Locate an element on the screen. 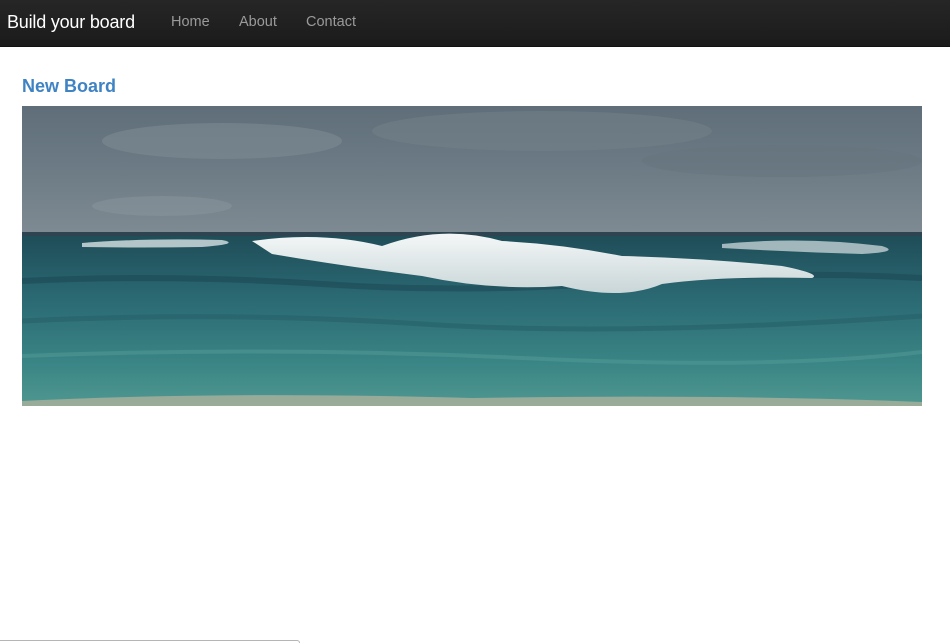  nav-contact-link: Contact is located at coordinates (331, 22).